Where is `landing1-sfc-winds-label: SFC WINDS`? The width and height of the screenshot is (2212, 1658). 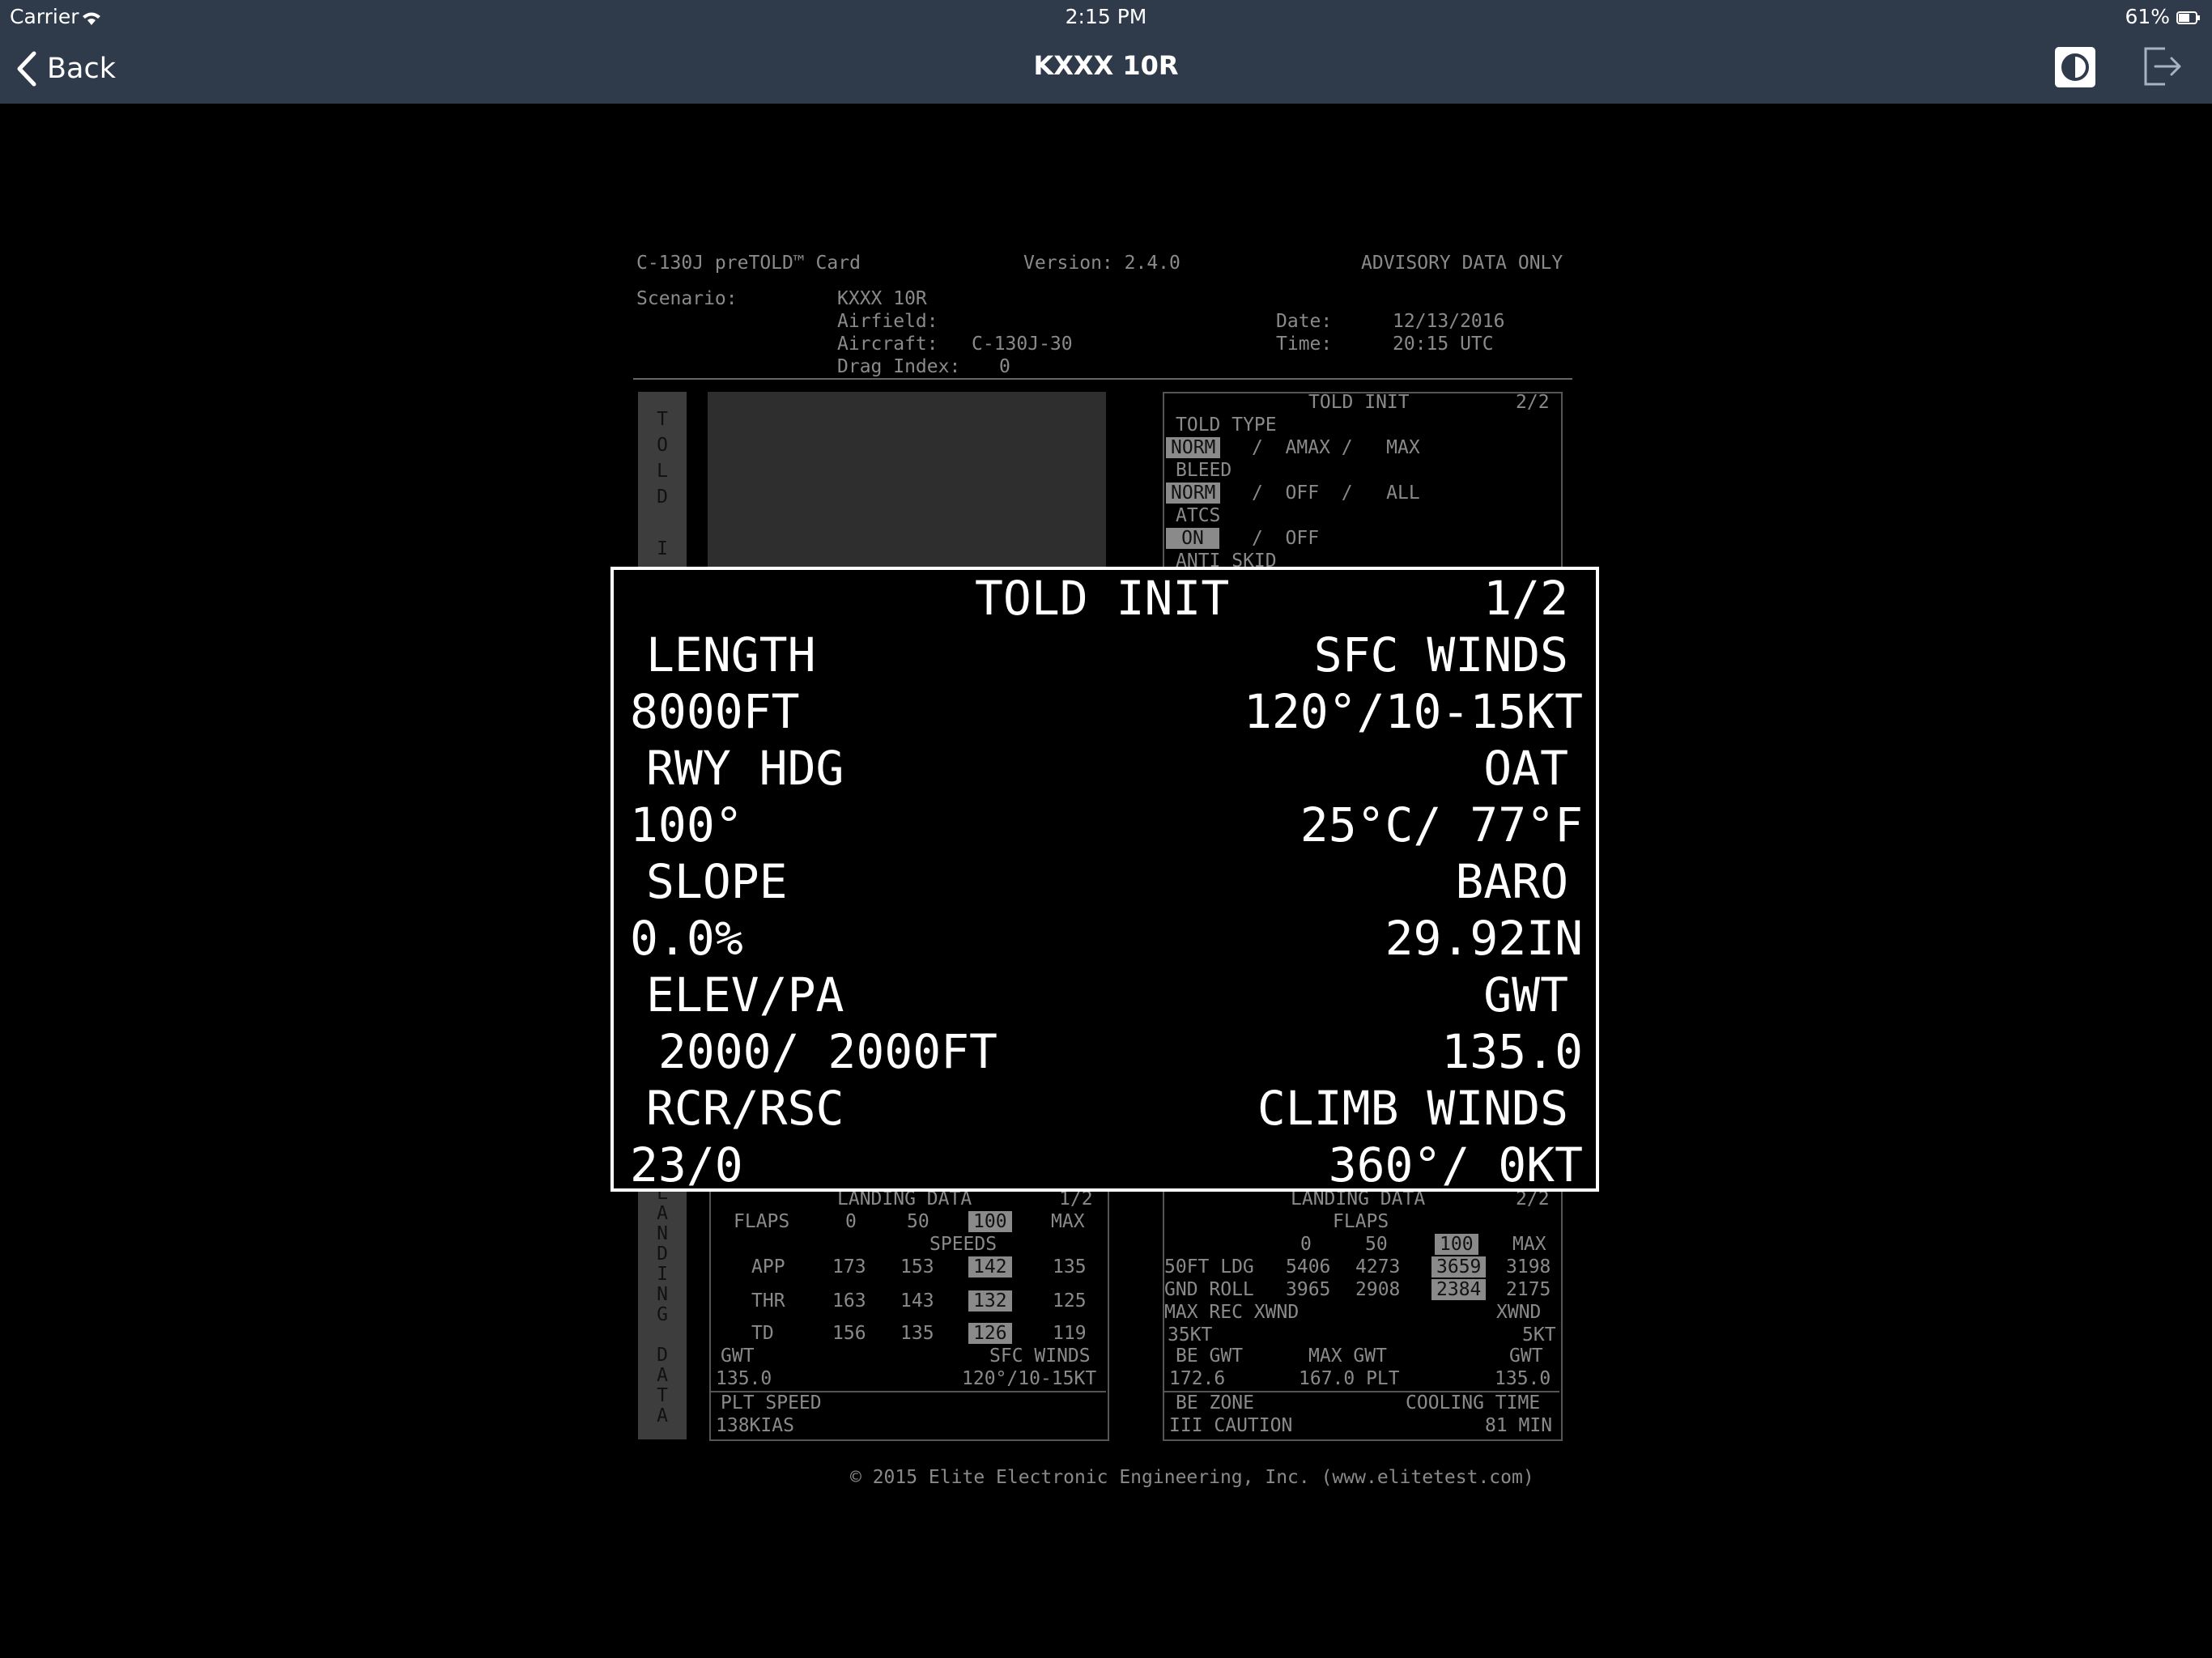
landing1-sfc-winds-label: SFC WINDS is located at coordinates (1040, 1356).